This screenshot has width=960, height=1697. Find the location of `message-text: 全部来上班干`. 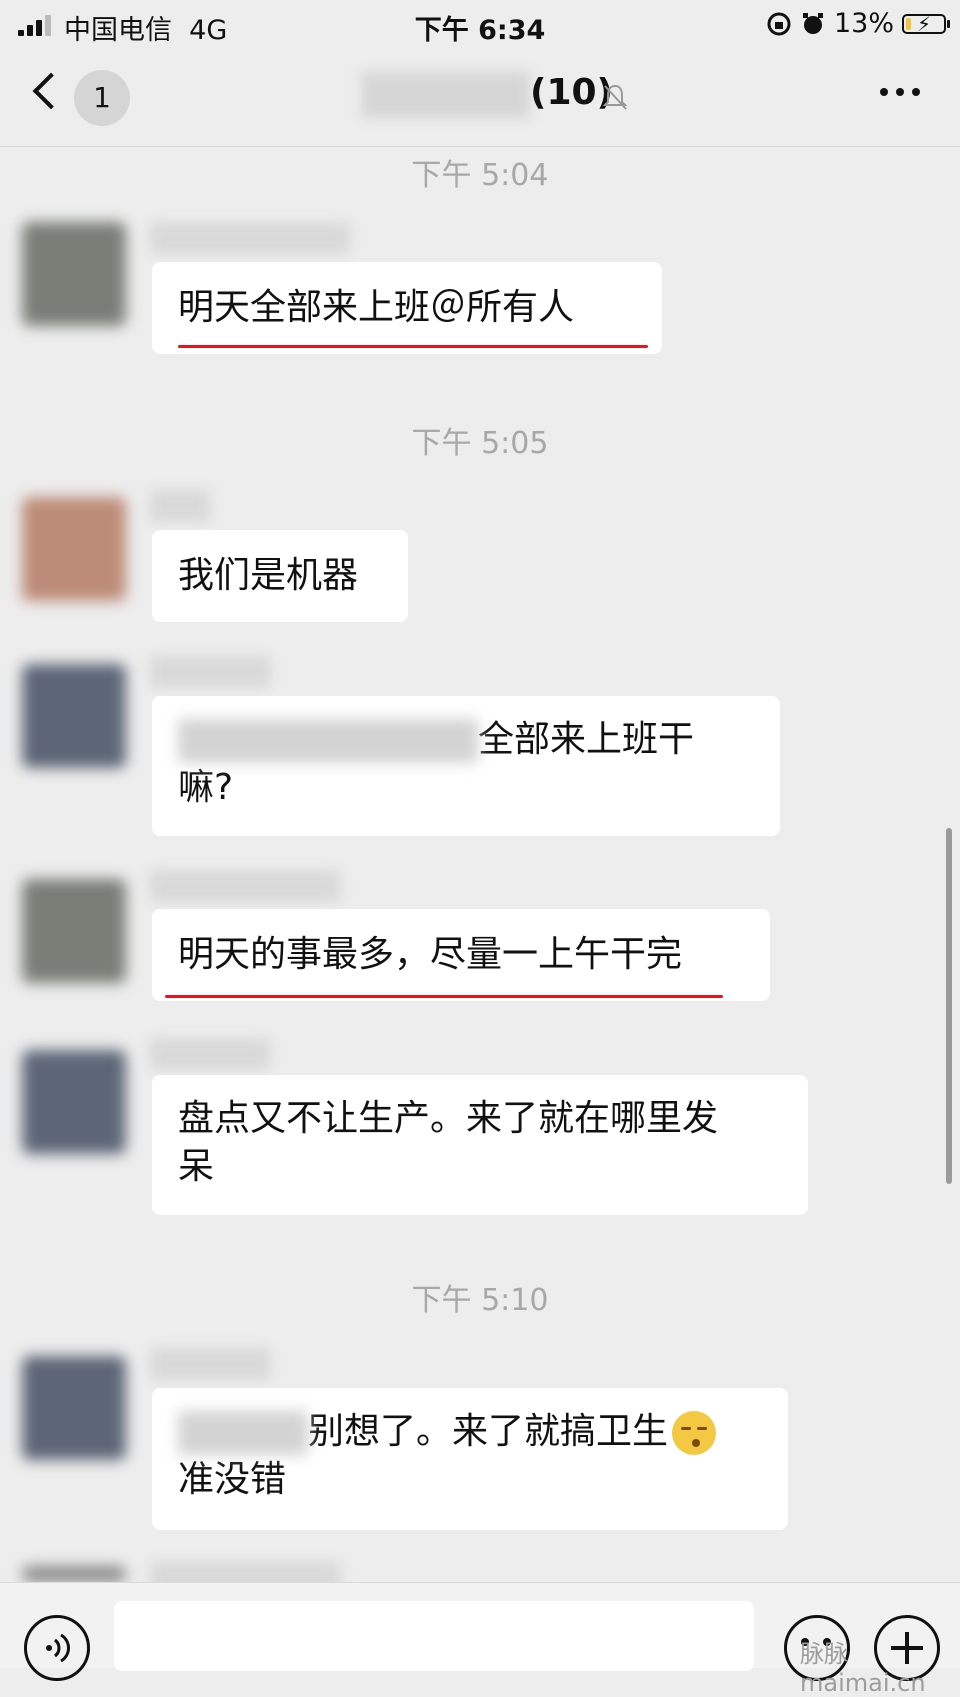

message-text: 全部来上班干 is located at coordinates (586, 739).